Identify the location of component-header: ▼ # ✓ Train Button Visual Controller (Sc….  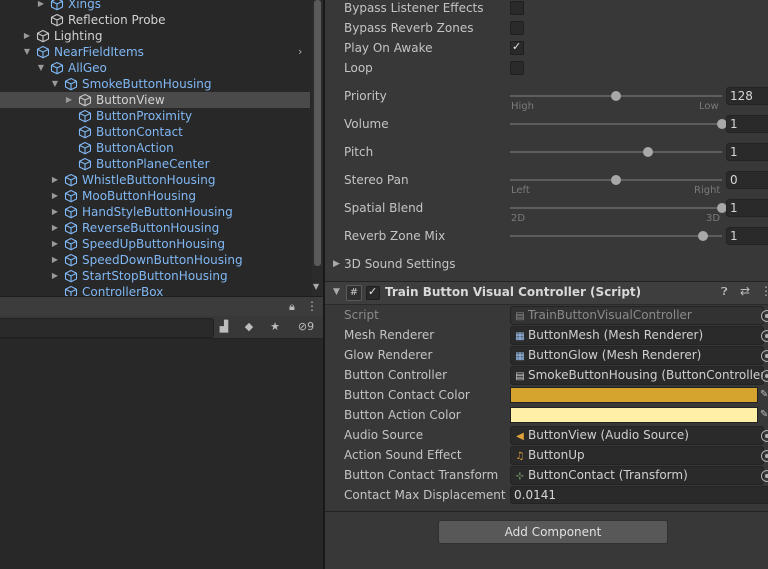
(546, 293).